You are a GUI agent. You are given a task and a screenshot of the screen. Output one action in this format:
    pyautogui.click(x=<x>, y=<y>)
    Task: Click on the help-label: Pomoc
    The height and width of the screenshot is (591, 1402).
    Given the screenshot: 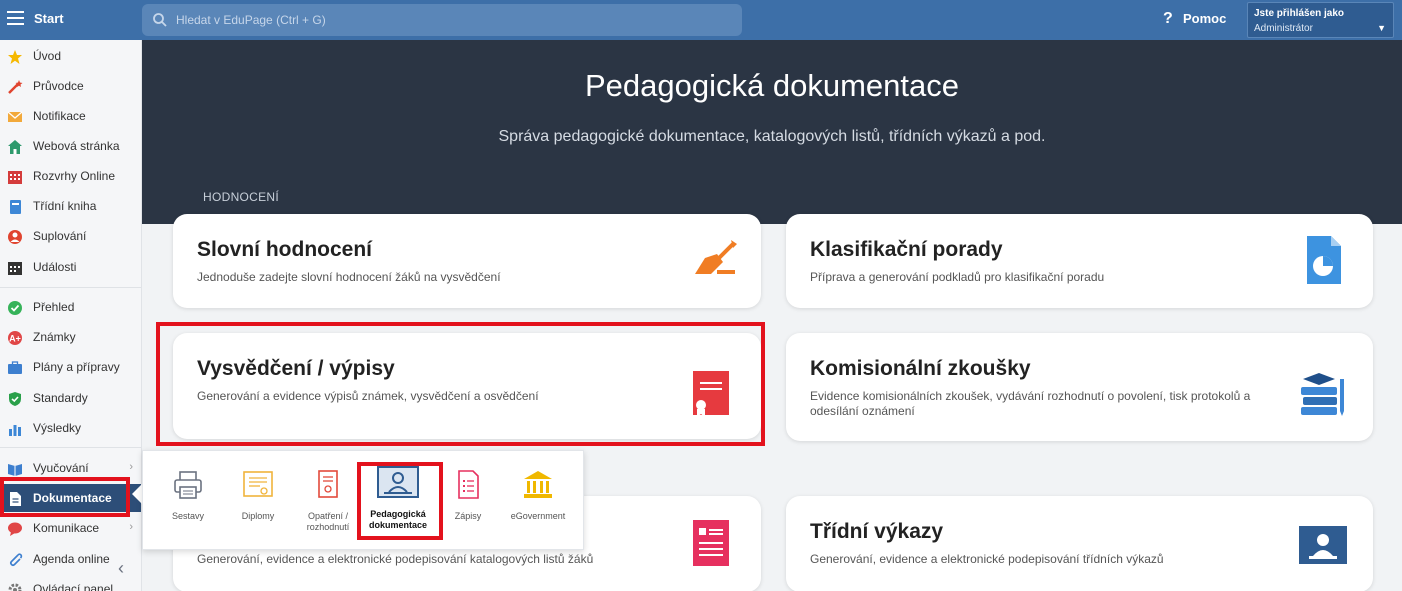 What is the action you would take?
    pyautogui.click(x=1205, y=18)
    